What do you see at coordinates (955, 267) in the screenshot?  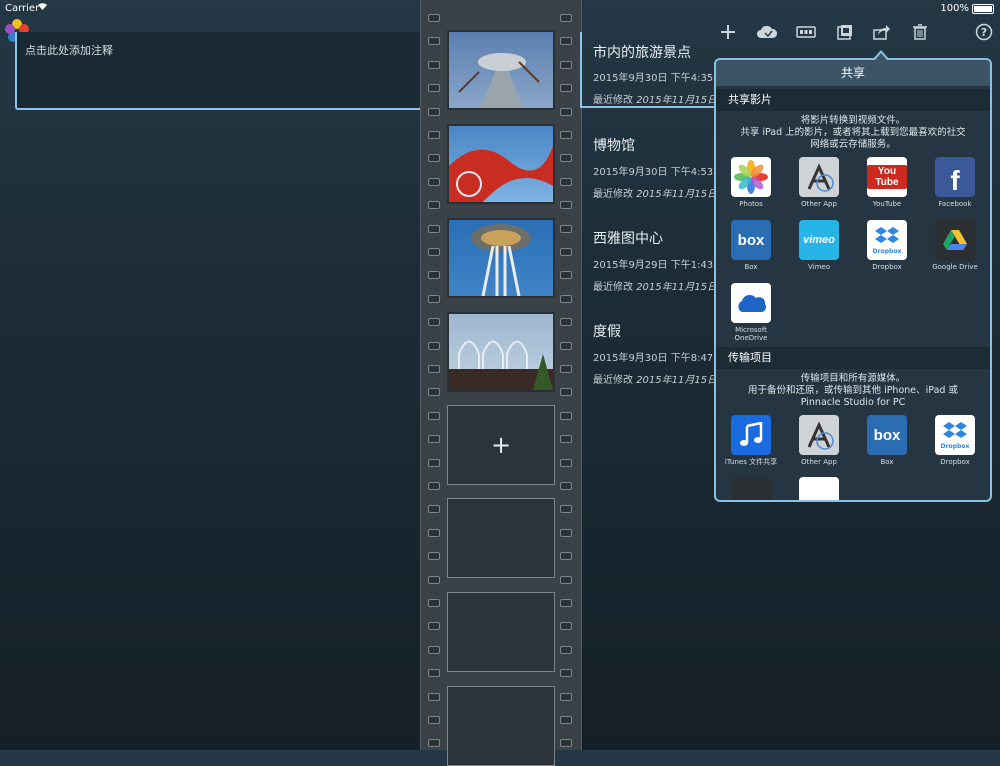 I see `share-target-label: Google Drive` at bounding box center [955, 267].